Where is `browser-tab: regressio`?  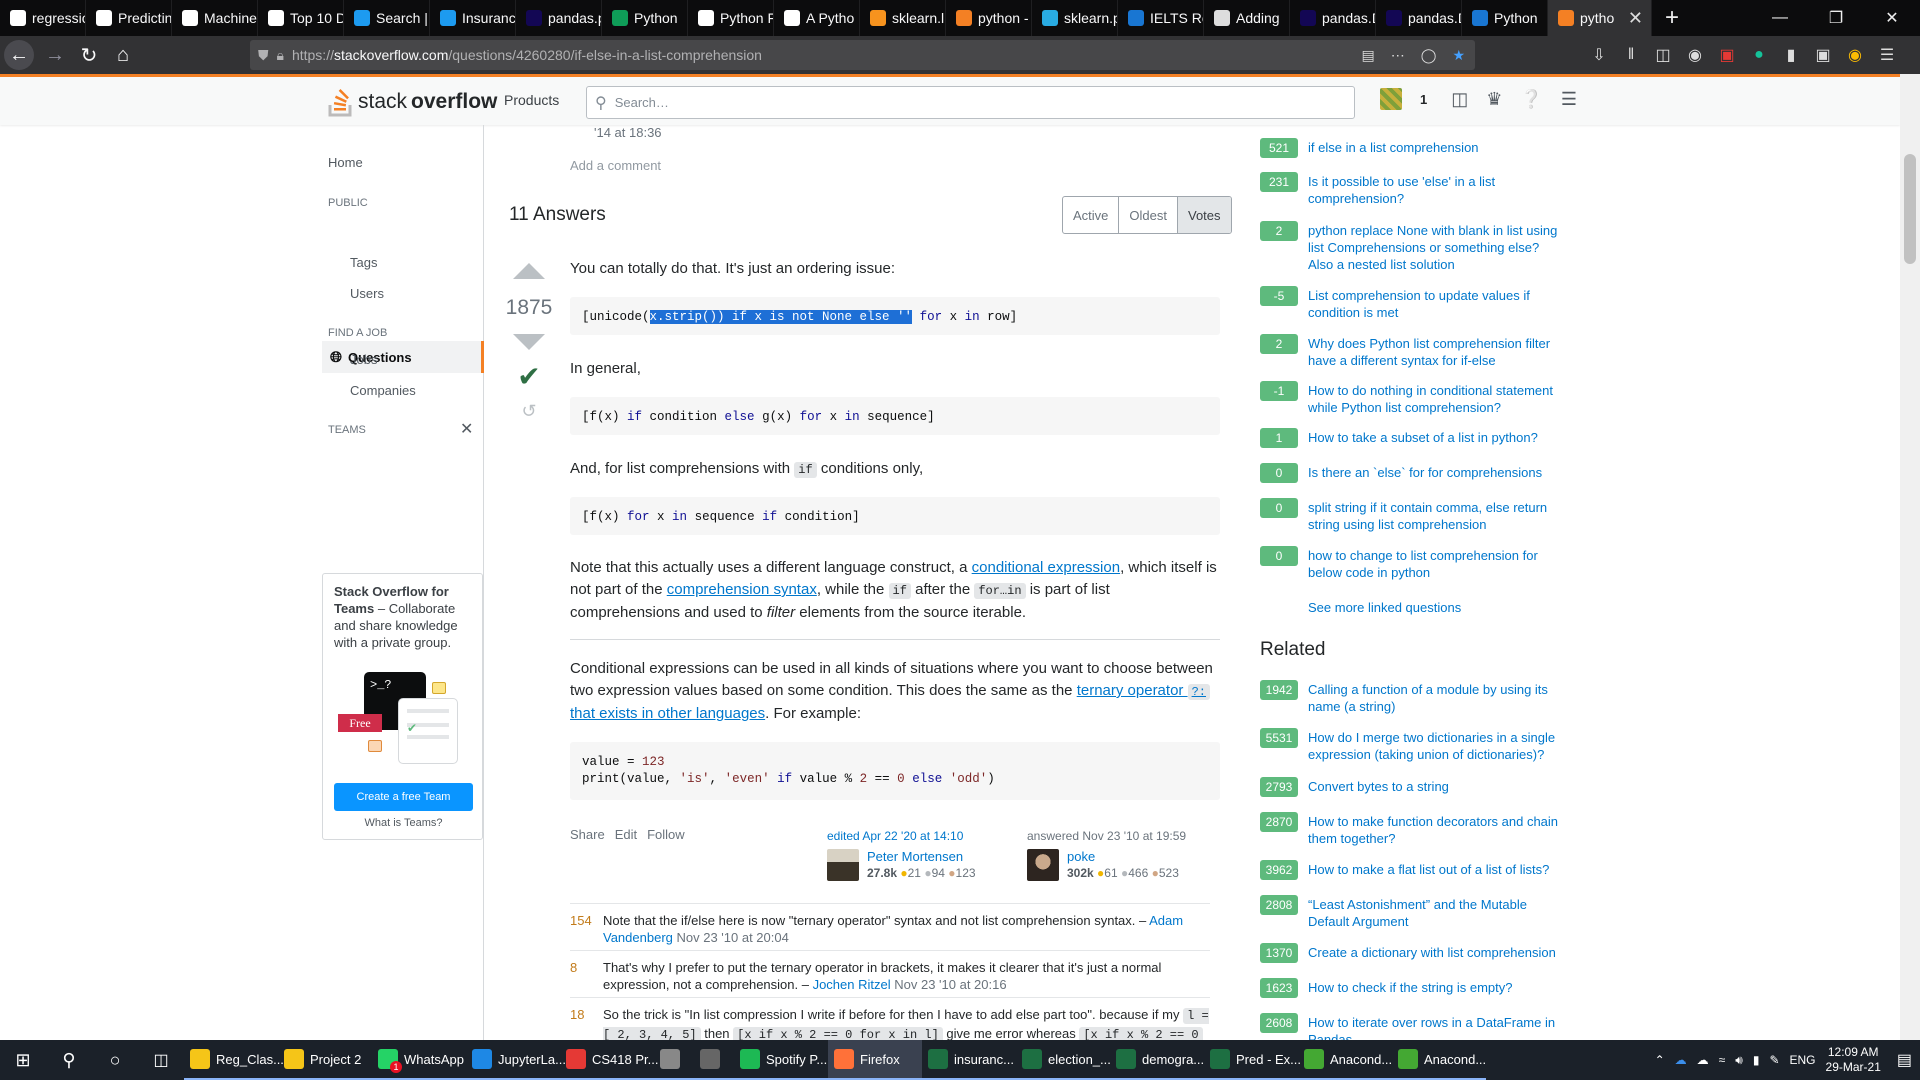
browser-tab: regressio is located at coordinates (43, 18).